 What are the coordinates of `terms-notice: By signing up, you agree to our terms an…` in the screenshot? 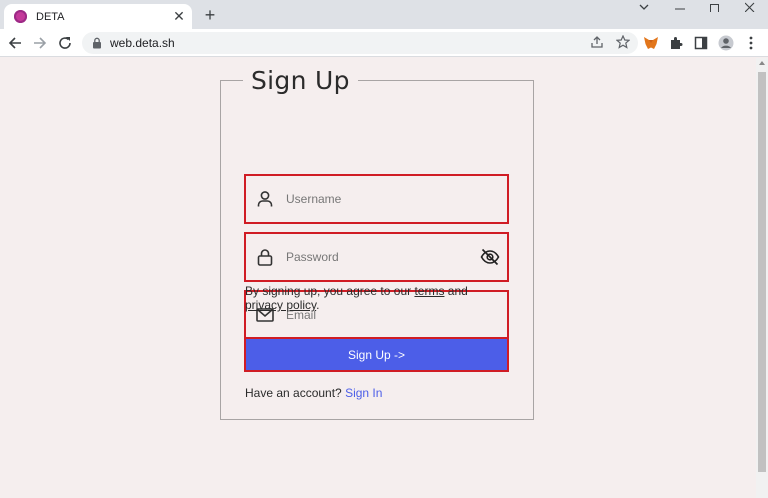 It's located at (375, 298).